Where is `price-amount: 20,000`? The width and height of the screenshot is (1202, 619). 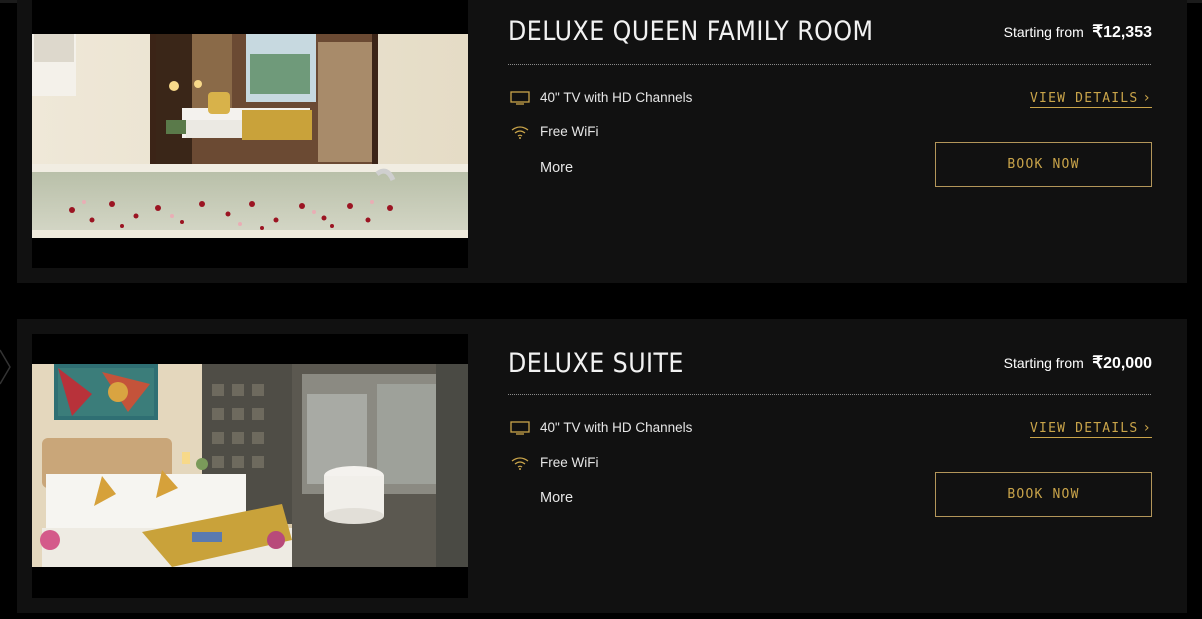 price-amount: 20,000 is located at coordinates (1127, 363).